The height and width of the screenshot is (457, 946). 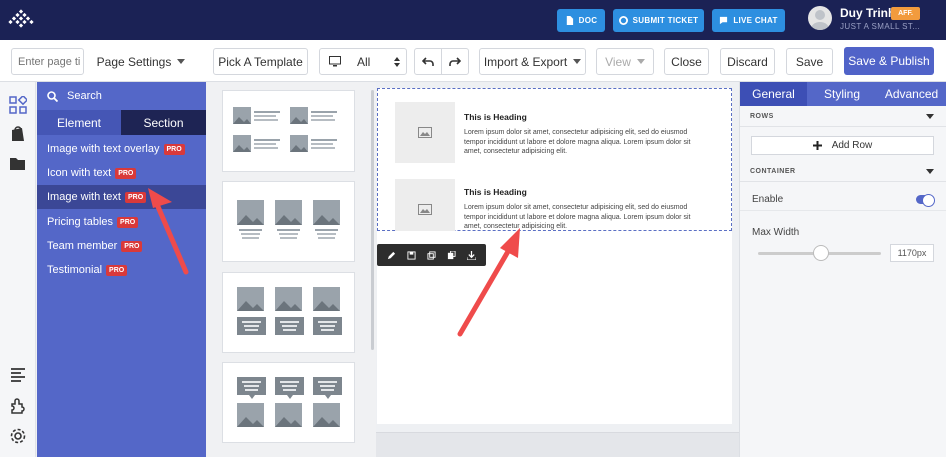 I want to click on app-logo-icon, so click(x=21, y=21).